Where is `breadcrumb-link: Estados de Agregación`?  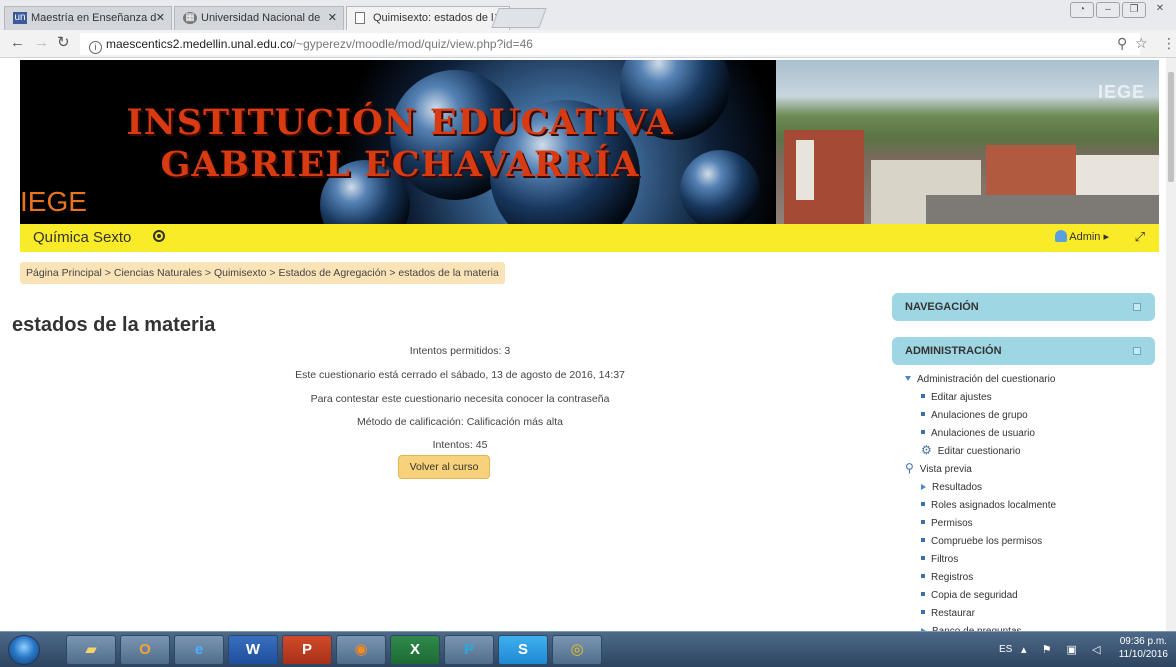 breadcrumb-link: Estados de Agregación is located at coordinates (332, 273).